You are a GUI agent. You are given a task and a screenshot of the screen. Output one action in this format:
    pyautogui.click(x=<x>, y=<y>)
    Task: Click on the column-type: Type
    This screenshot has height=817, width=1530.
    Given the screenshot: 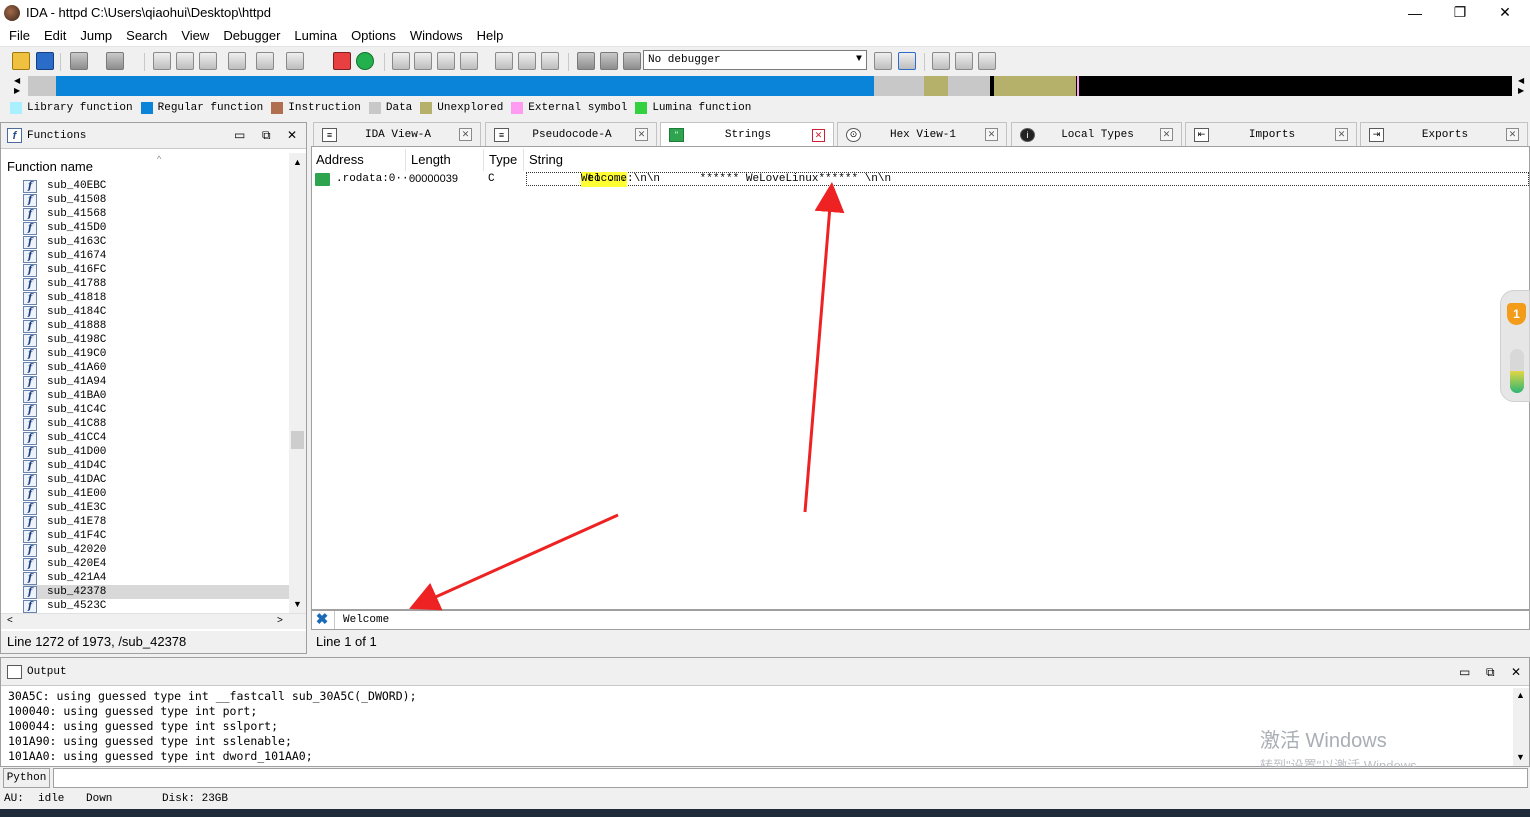 What is the action you would take?
    pyautogui.click(x=503, y=159)
    